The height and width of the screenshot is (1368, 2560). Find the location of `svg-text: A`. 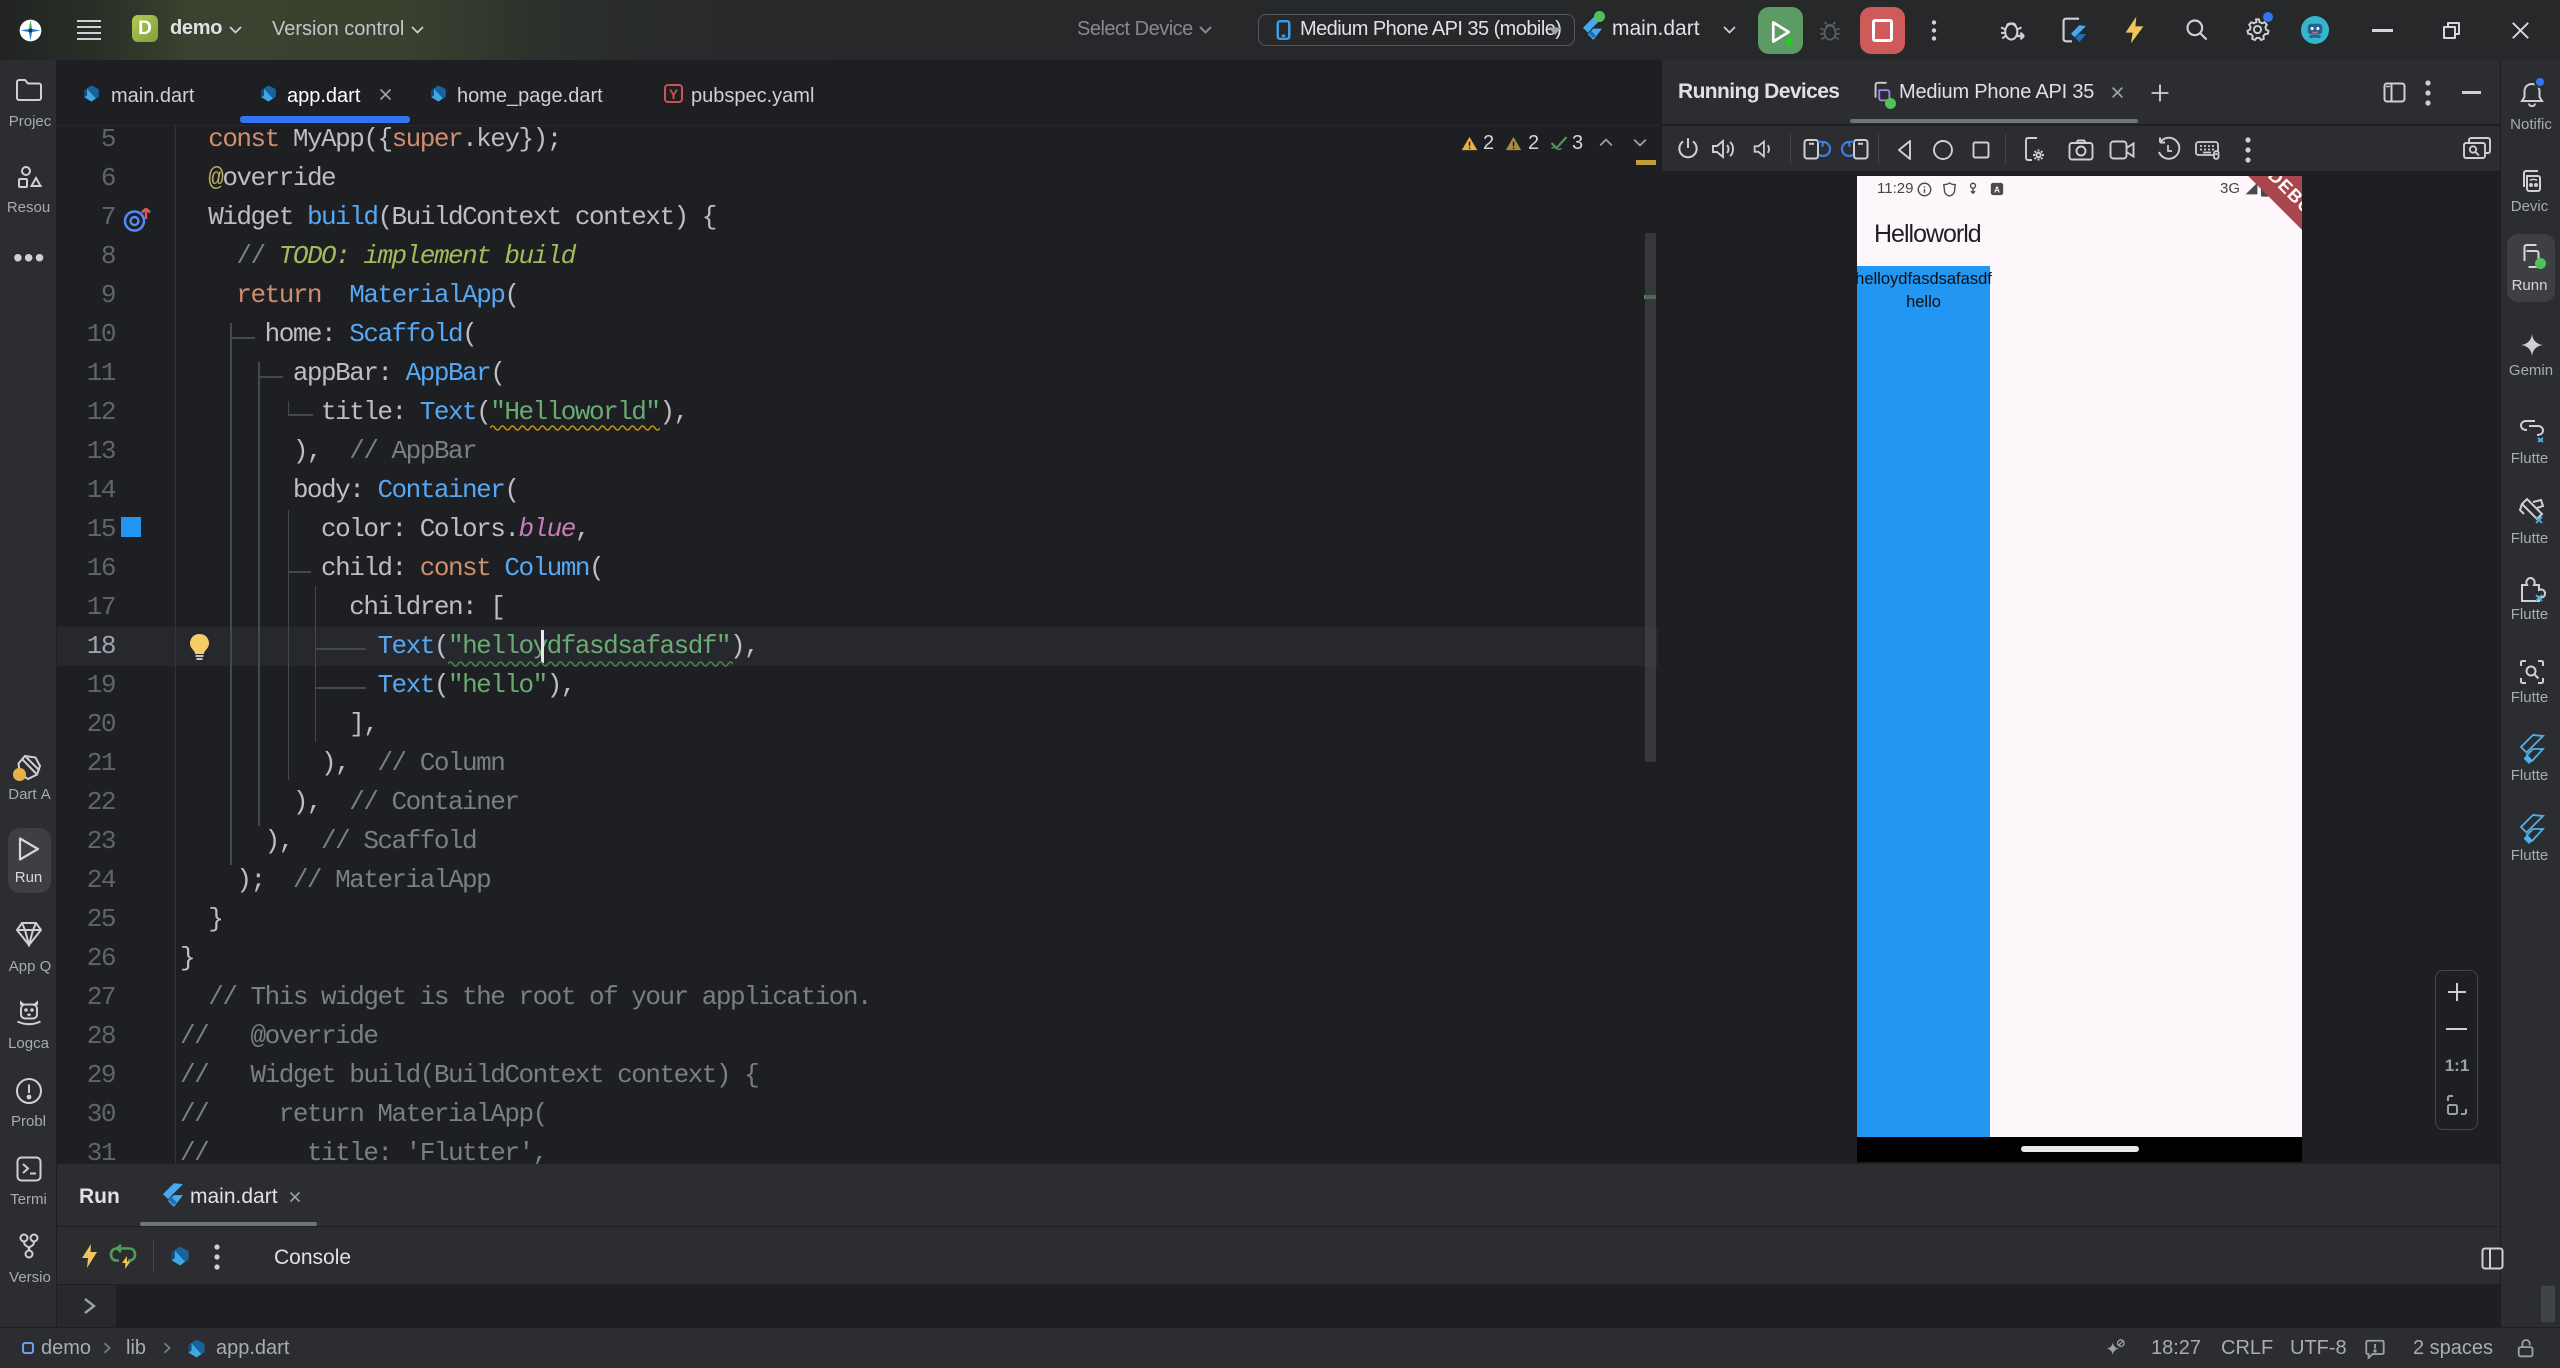

svg-text: A is located at coordinates (1997, 189).